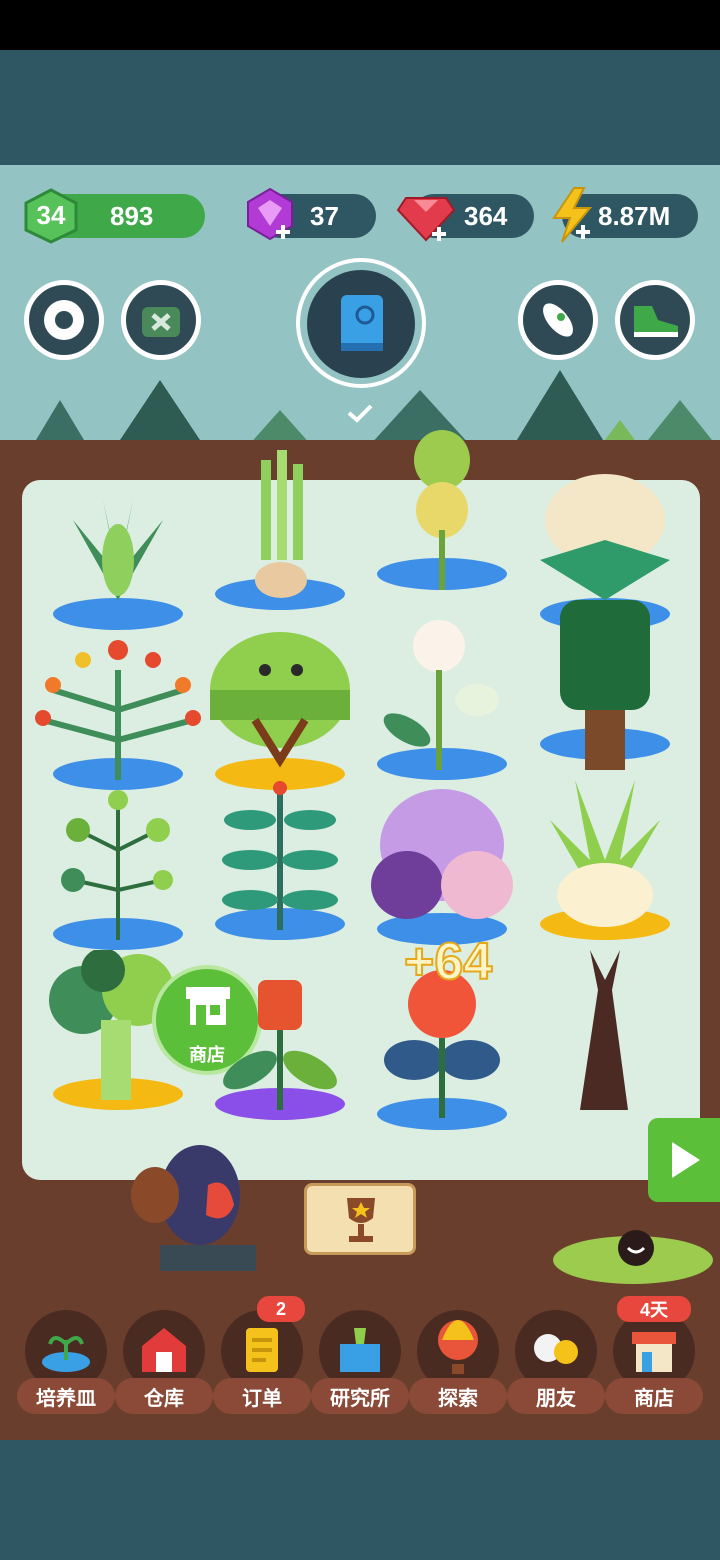  Describe the element at coordinates (164, 1350) in the screenshot. I see `barn-icon` at that location.